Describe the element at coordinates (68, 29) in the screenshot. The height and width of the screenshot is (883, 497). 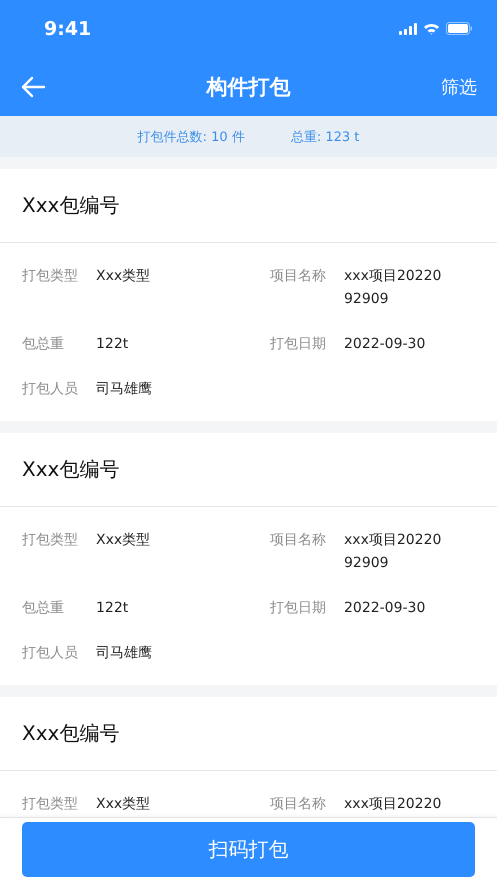
I see `status-time: 9:41` at that location.